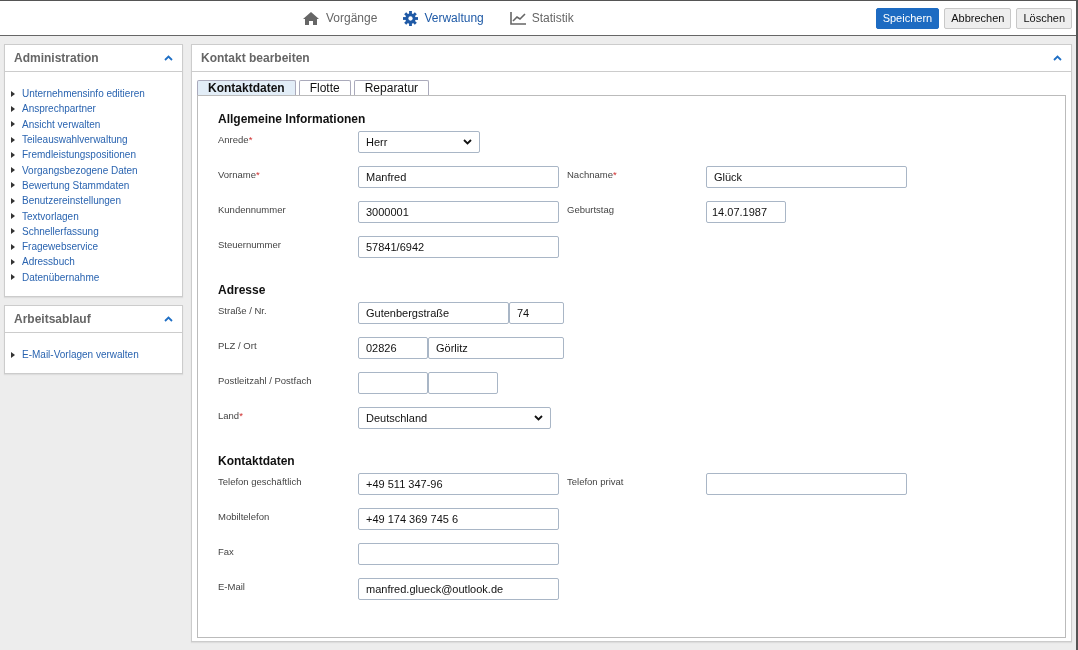 The image size is (1078, 650). What do you see at coordinates (592, 174) in the screenshot?
I see `field-label: Nachname*` at bounding box center [592, 174].